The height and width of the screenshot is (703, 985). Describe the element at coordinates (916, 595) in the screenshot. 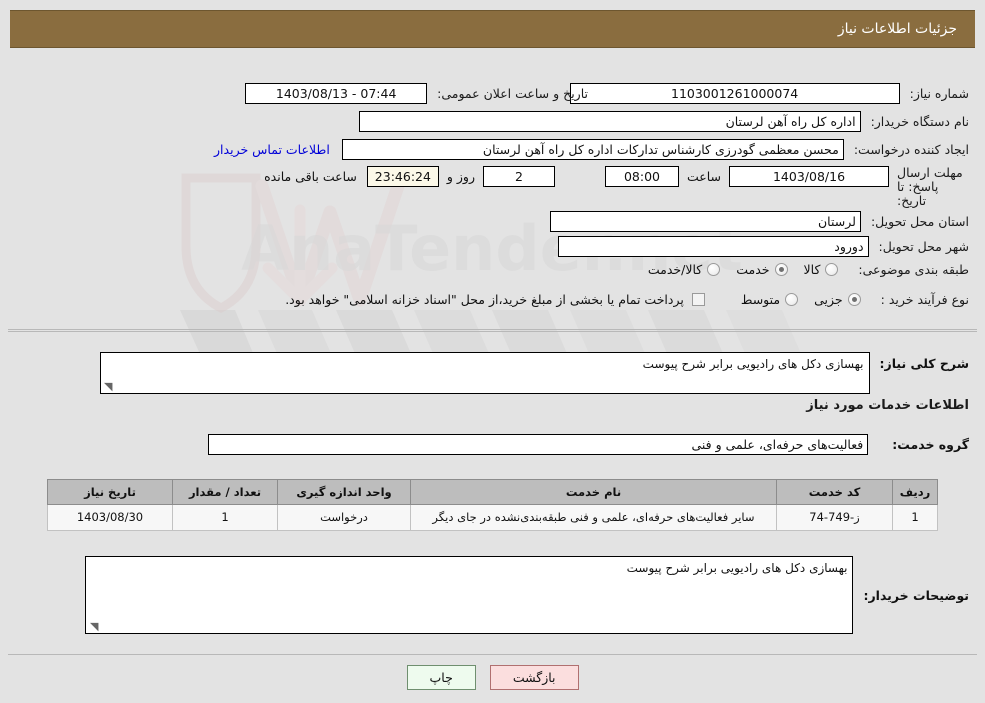

I see `buyer-notes-label: توضیحات خریدار:` at that location.